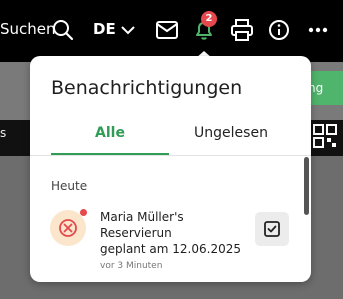 Image resolution: width=343 pixels, height=299 pixels. I want to click on mail-icon, so click(167, 30).